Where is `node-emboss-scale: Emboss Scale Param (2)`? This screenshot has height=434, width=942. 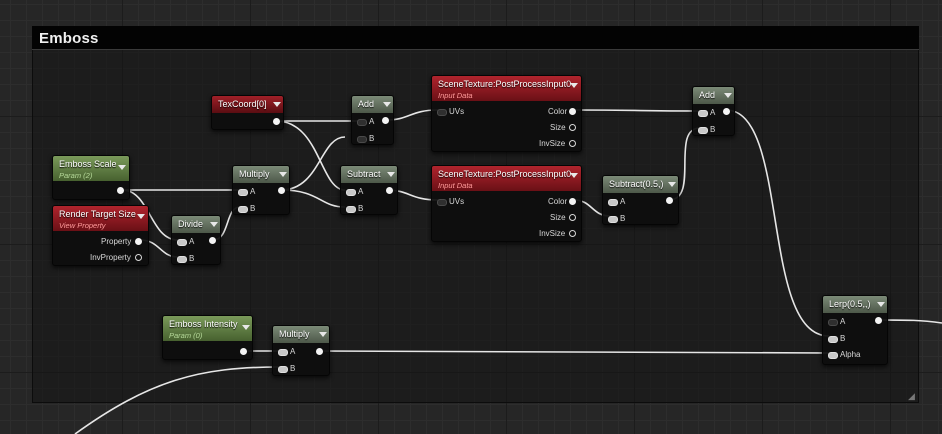
node-emboss-scale: Emboss Scale Param (2) is located at coordinates (91, 177).